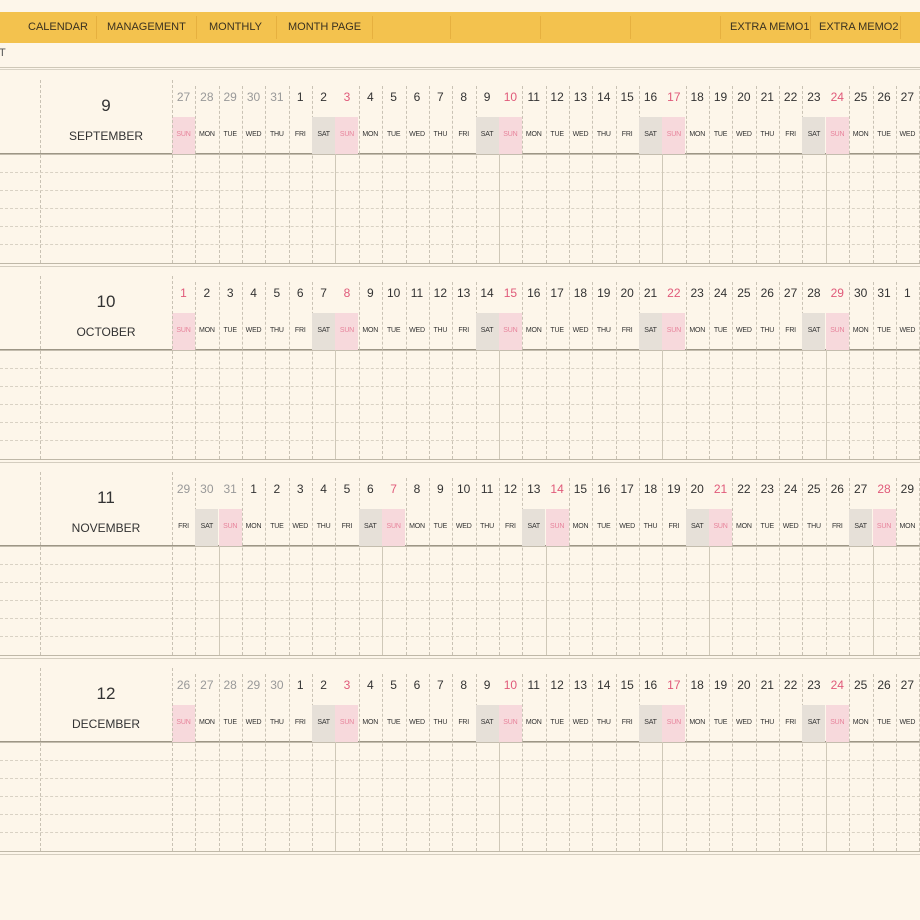 The height and width of the screenshot is (920, 920). What do you see at coordinates (324, 27) in the screenshot?
I see `tab-month-page: MONTH PAGE` at bounding box center [324, 27].